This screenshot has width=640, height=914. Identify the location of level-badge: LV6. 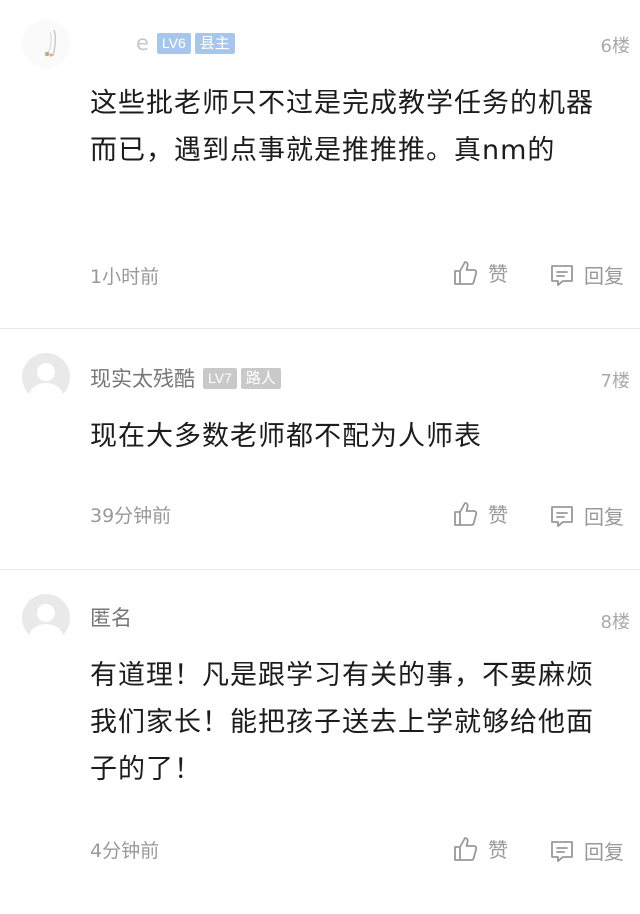
(173, 43).